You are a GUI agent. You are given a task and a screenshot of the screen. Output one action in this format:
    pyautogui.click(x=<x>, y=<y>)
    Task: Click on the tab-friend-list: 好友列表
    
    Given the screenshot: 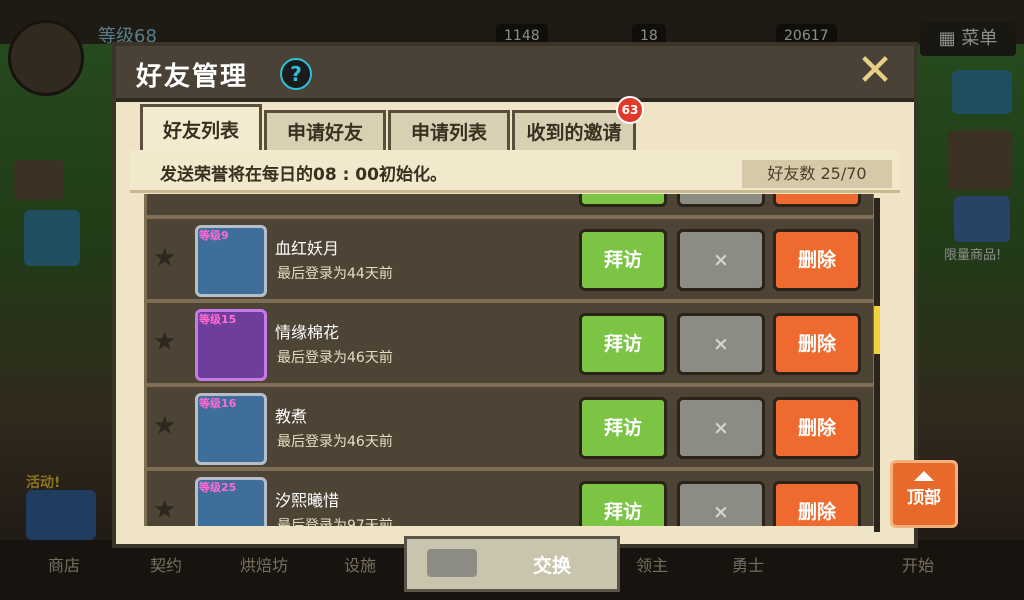 What is the action you would take?
    pyautogui.click(x=201, y=129)
    